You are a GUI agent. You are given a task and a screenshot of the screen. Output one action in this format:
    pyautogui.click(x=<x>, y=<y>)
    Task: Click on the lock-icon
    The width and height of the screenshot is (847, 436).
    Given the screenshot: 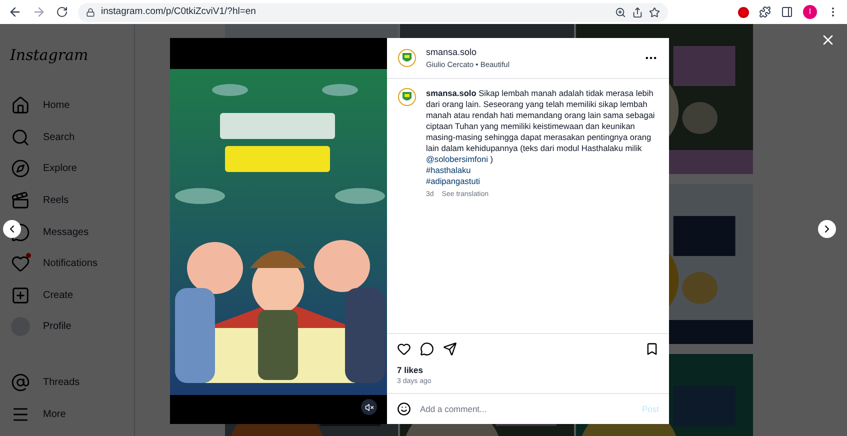 What is the action you would take?
    pyautogui.click(x=90, y=12)
    